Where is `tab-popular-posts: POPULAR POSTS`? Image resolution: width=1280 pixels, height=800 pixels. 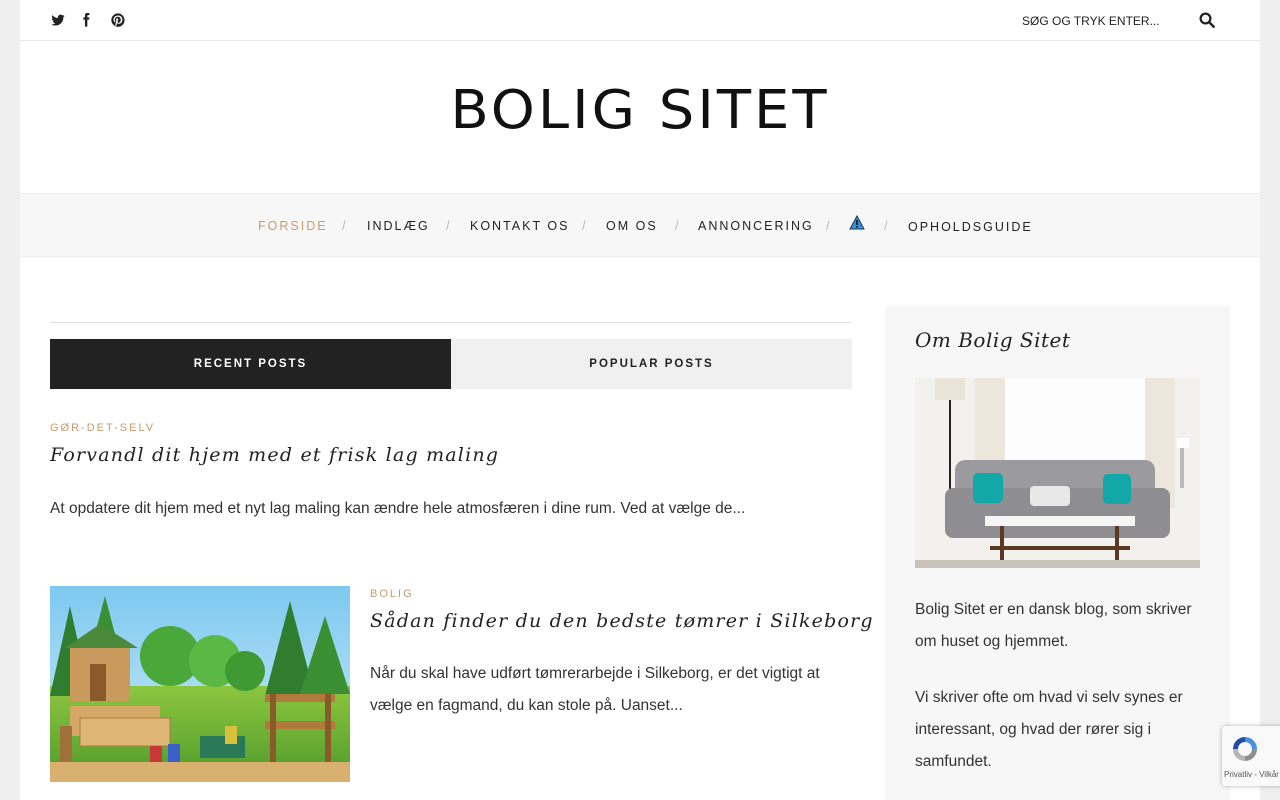 tab-popular-posts: POPULAR POSTS is located at coordinates (651, 364).